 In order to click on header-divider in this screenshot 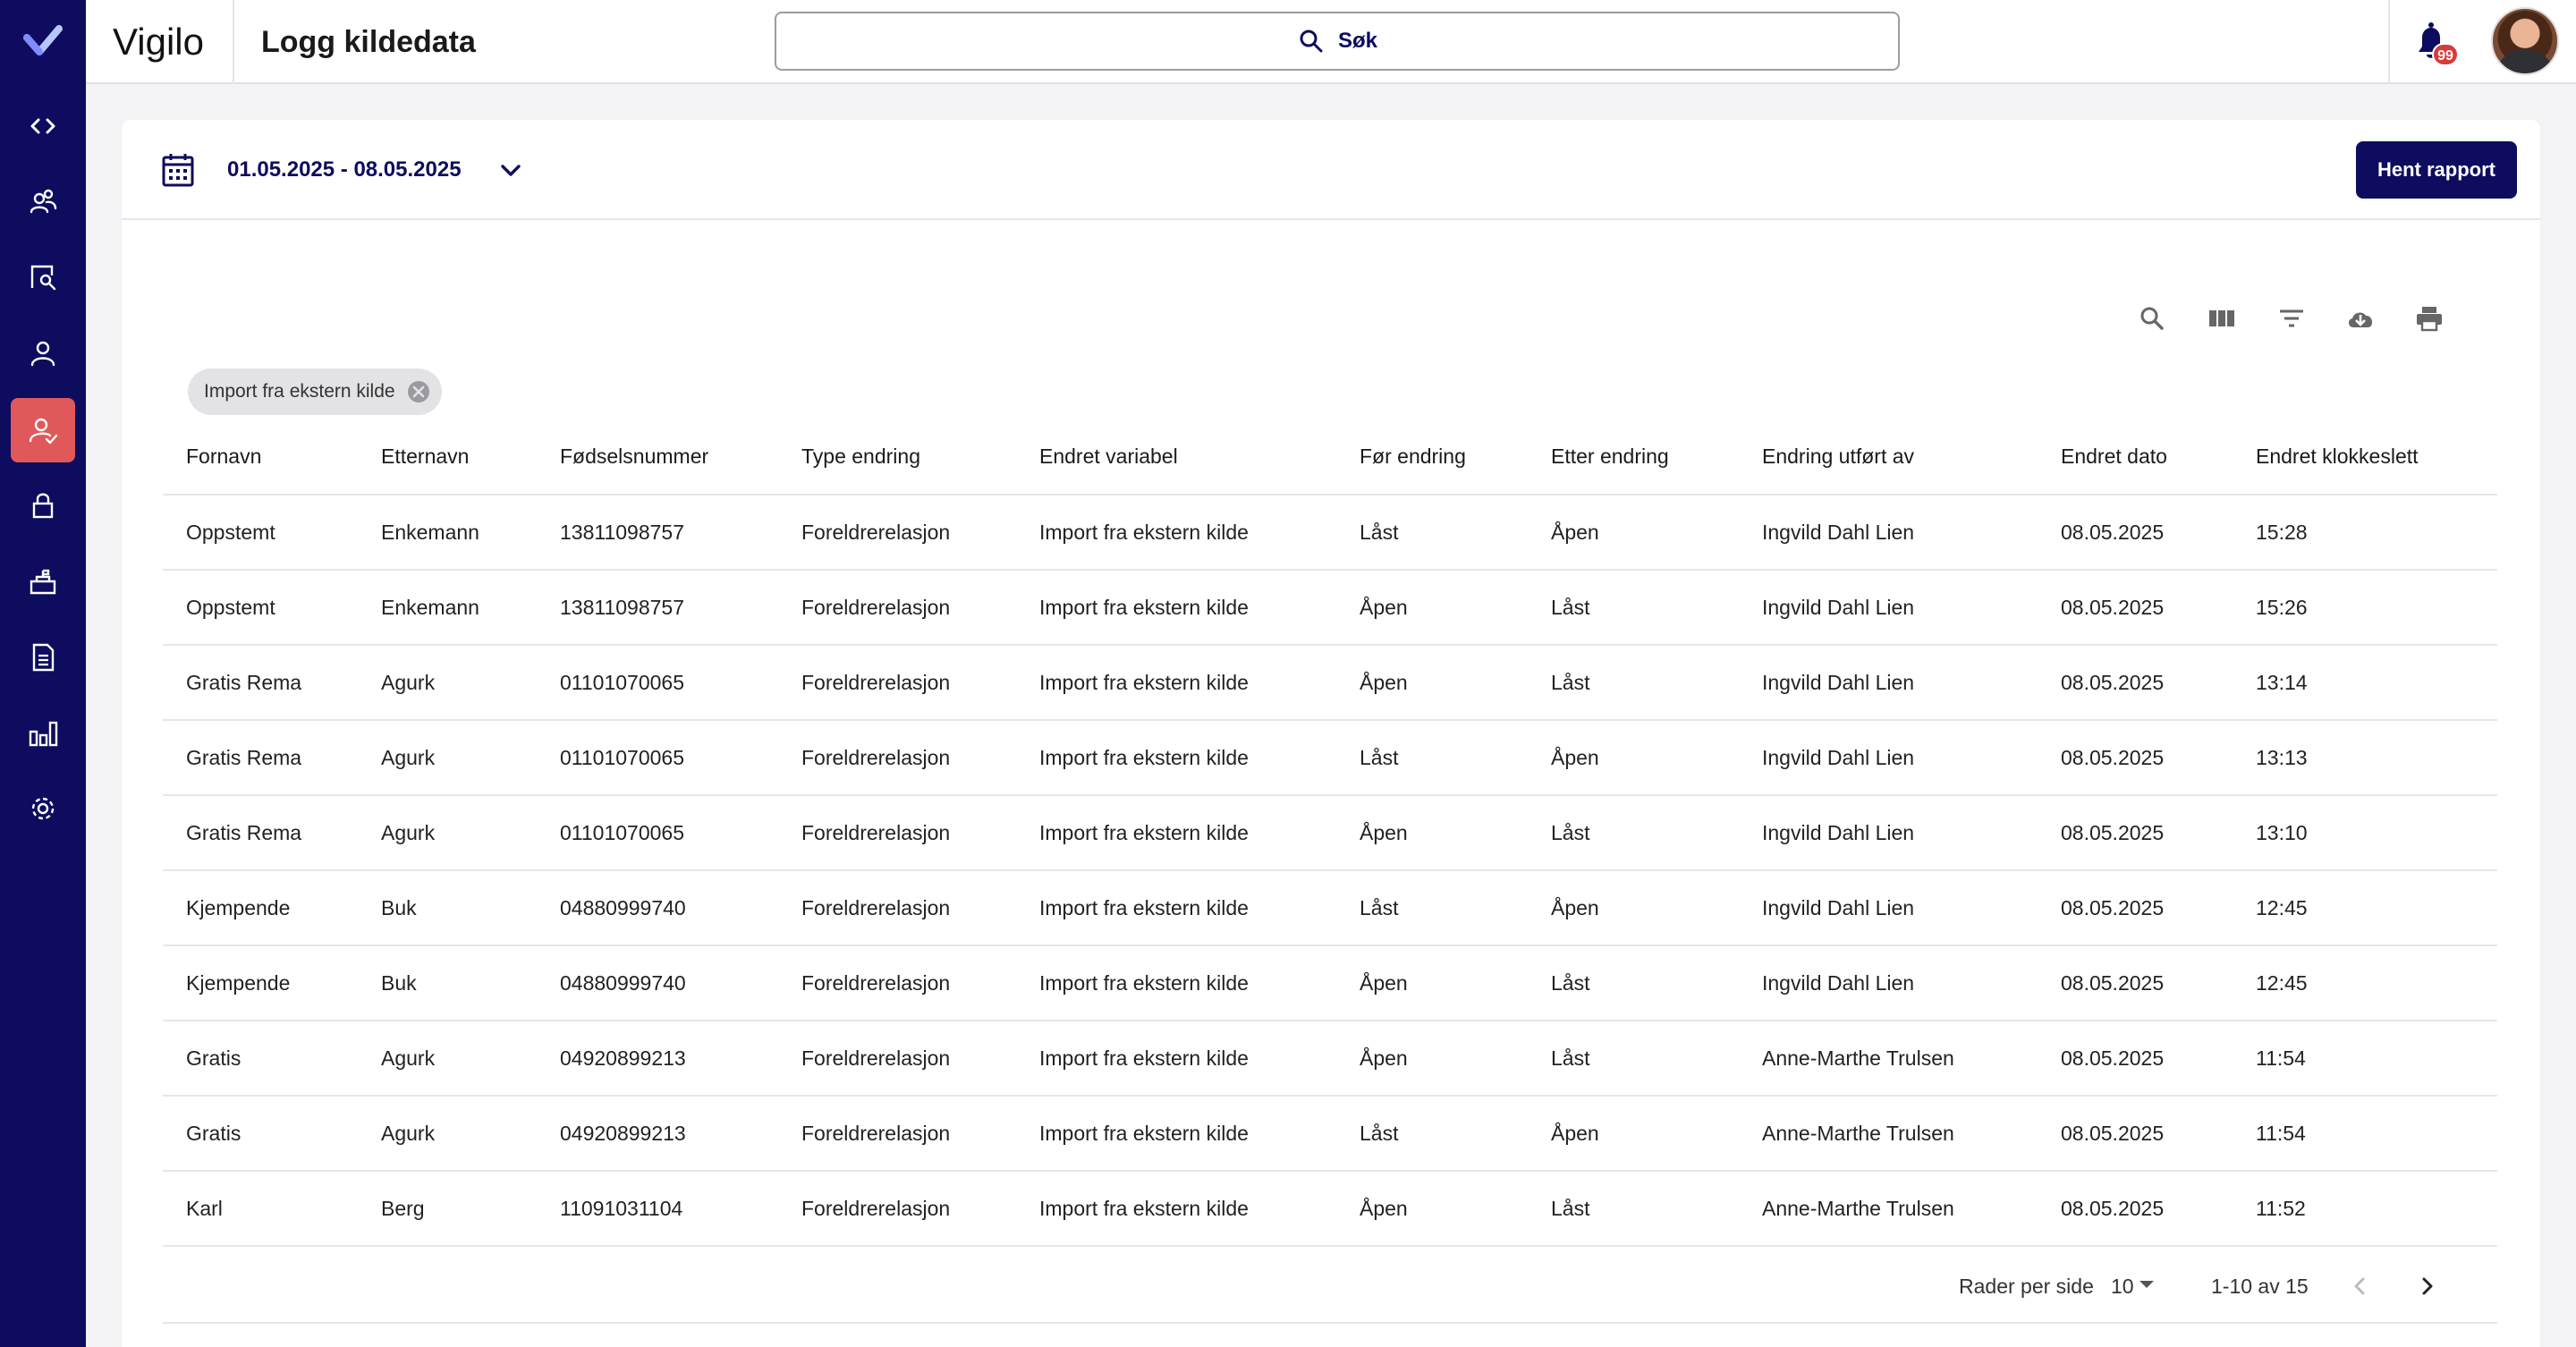, I will do `click(233, 42)`.